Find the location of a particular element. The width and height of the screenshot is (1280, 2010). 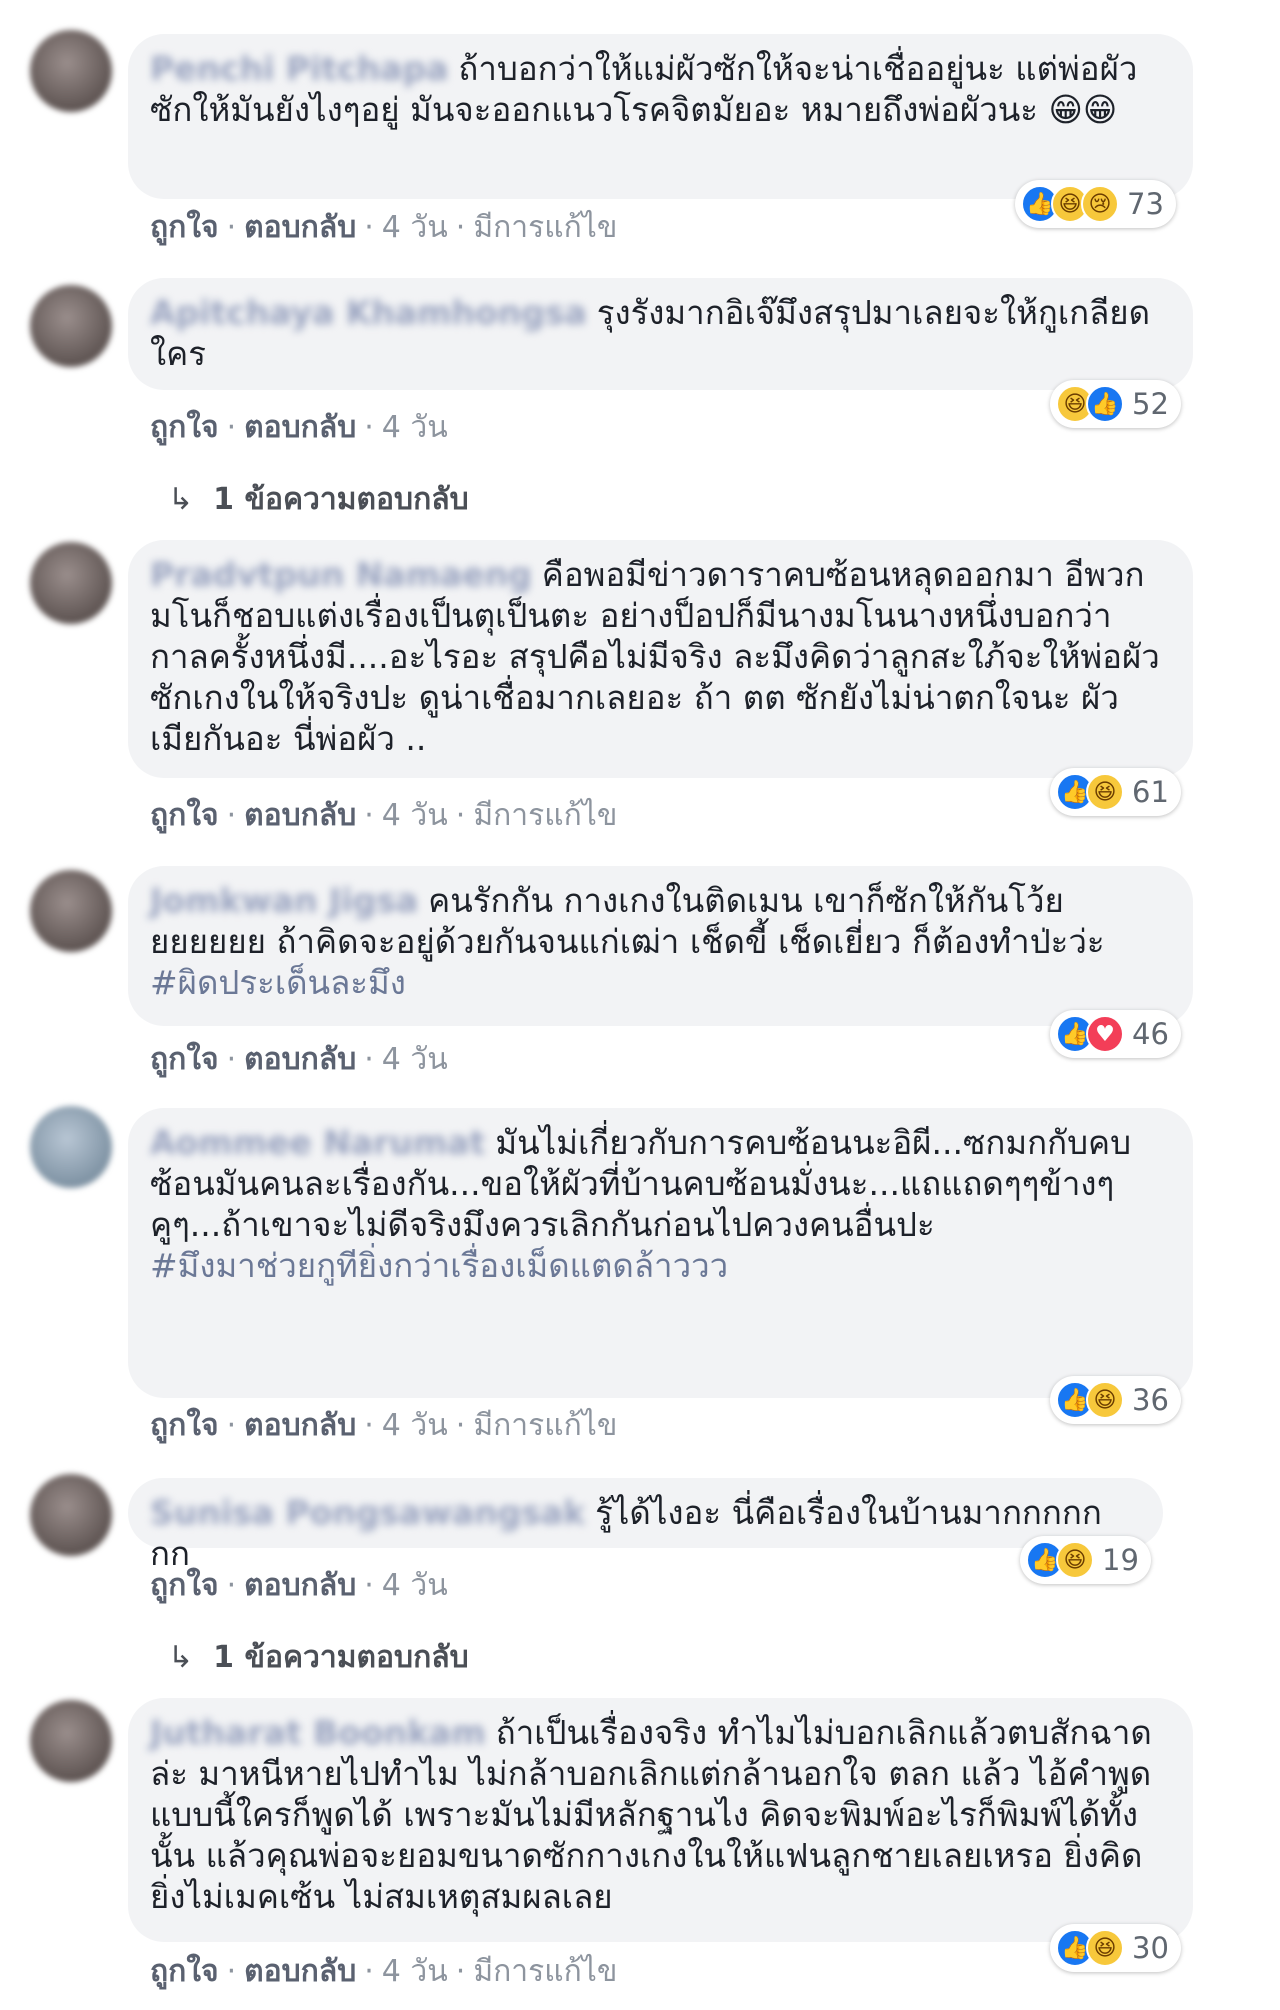

like-icon: 👍 is located at coordinates (1105, 404).